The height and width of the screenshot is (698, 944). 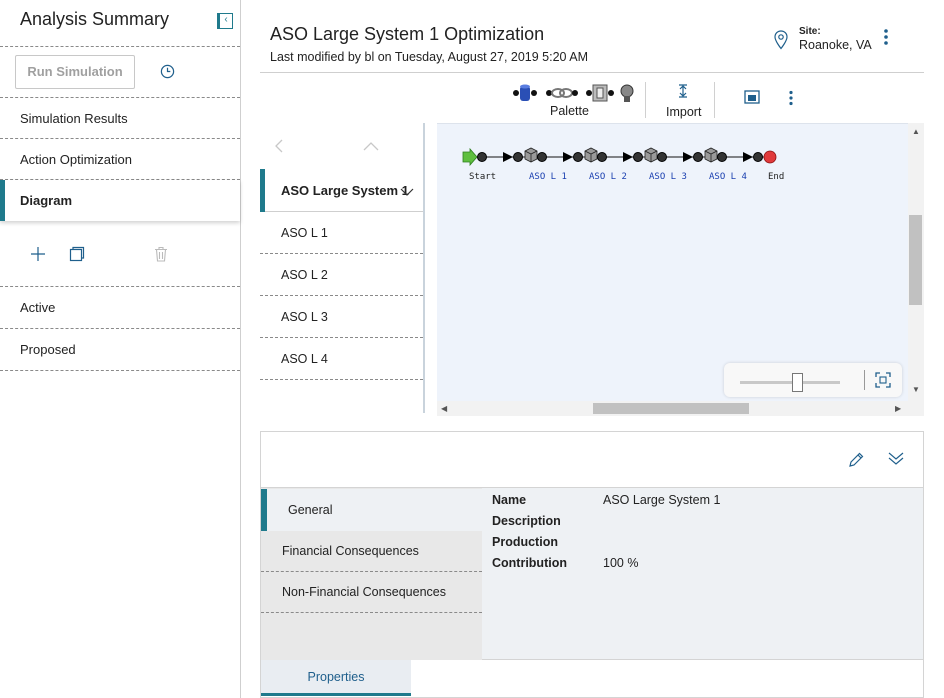 I want to click on tree-root-label: ASO Large System 1, so click(x=345, y=190).